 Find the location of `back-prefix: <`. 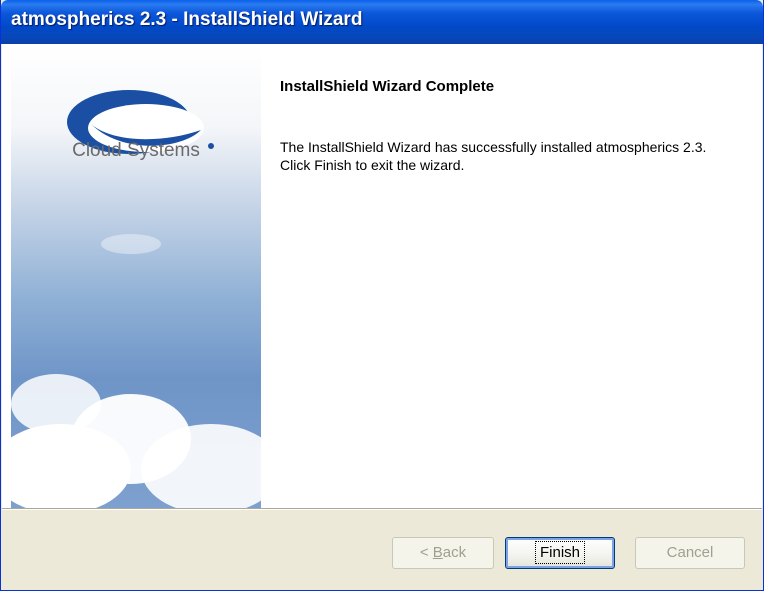

back-prefix: < is located at coordinates (426, 552).